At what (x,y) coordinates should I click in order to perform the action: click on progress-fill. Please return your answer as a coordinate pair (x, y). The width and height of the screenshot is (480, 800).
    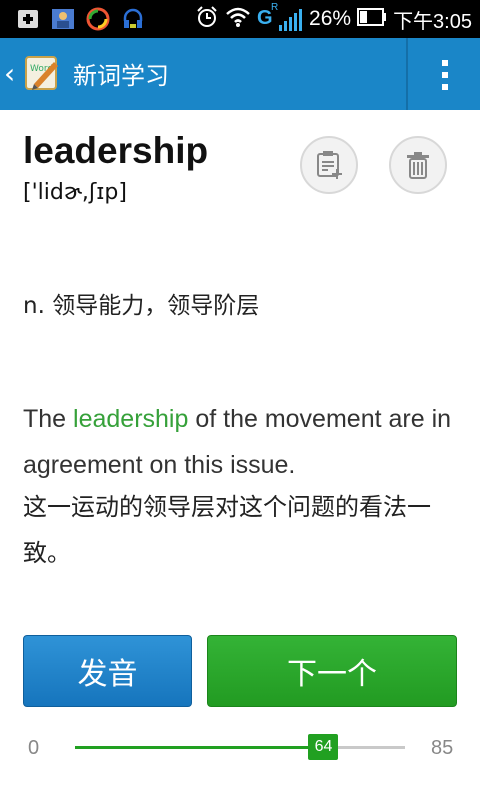
    Looking at the image, I should click on (199, 747).